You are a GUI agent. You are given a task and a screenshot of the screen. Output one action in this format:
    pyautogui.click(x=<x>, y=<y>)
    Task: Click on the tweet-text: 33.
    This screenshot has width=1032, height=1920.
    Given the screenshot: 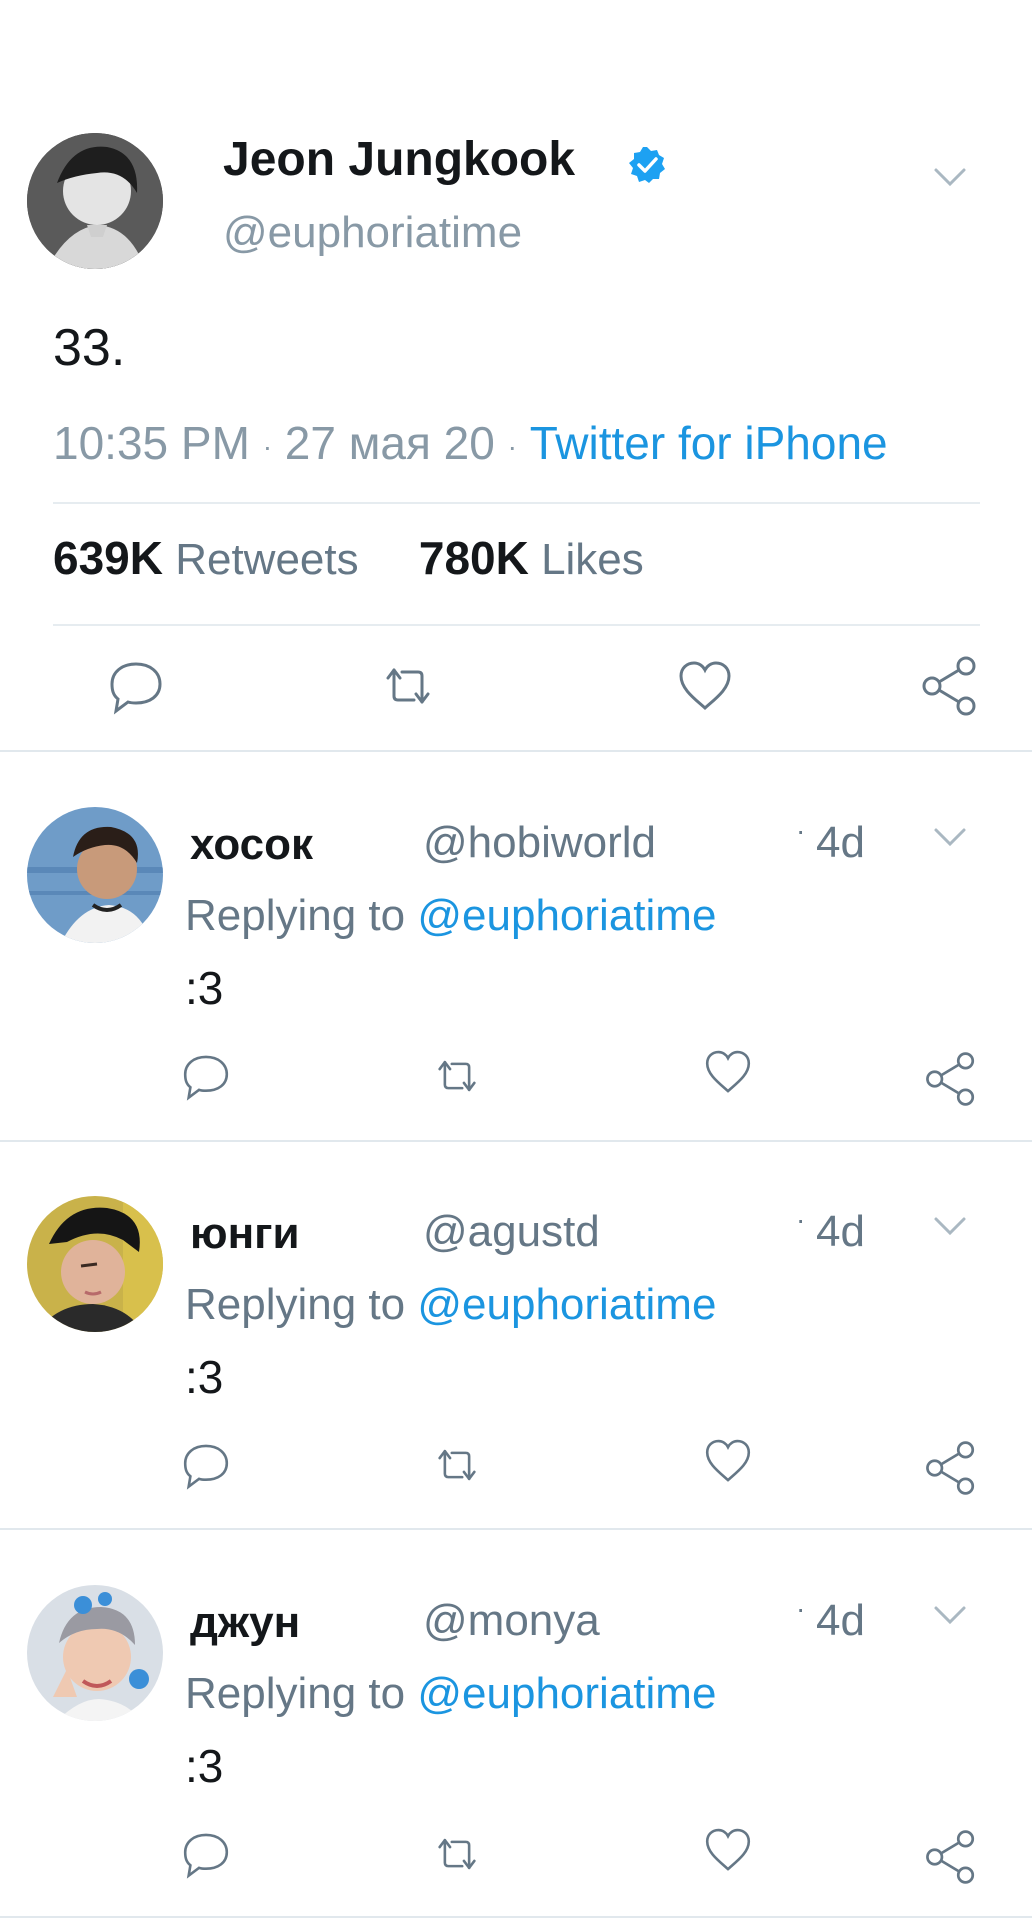 What is the action you would take?
    pyautogui.click(x=89, y=348)
    